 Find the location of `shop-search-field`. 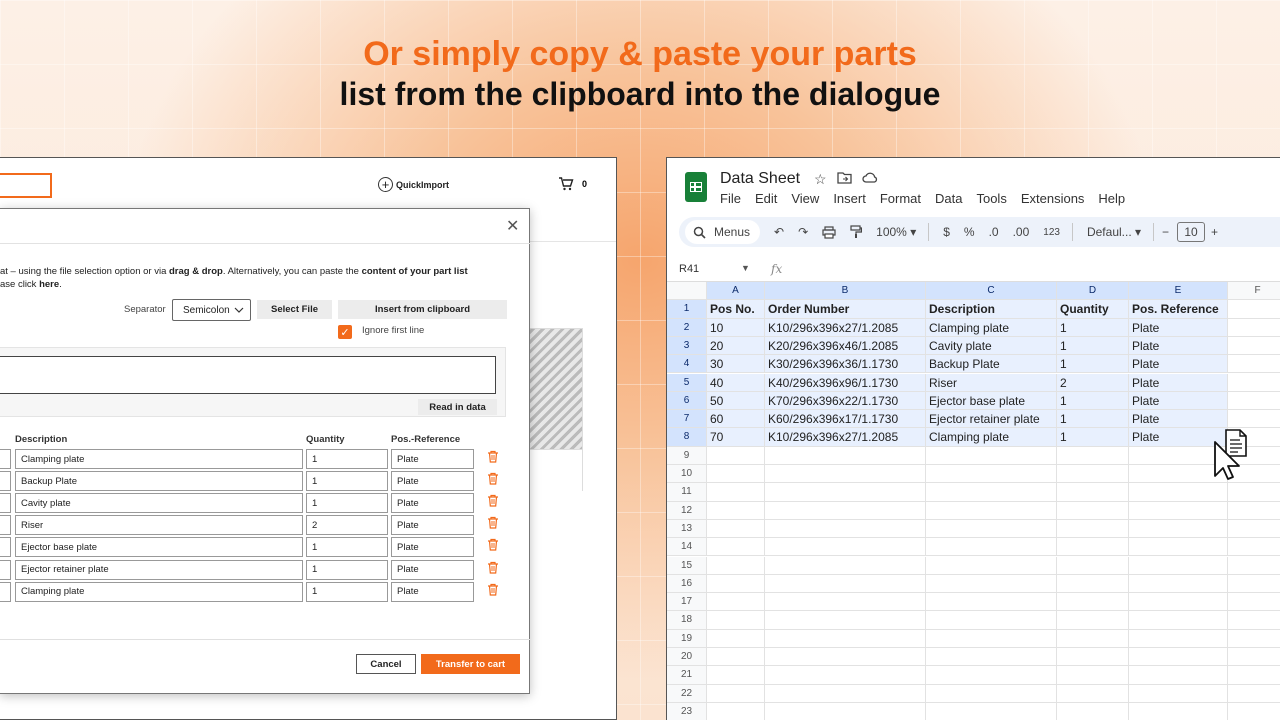

shop-search-field is located at coordinates (26, 185).